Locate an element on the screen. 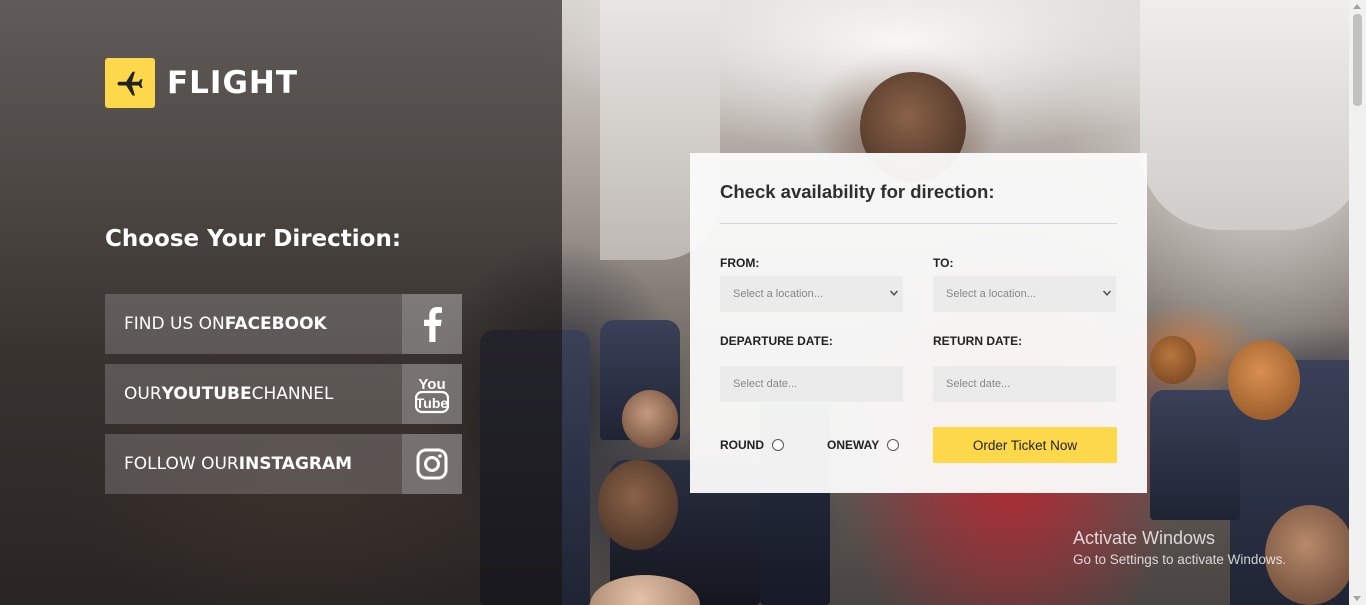 This screenshot has height=605, width=1366. svg-text: You is located at coordinates (431, 384).